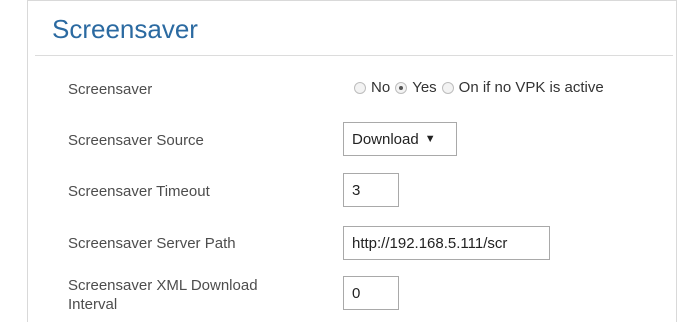 Image resolution: width=679 pixels, height=322 pixels. I want to click on radio-no-label: No, so click(380, 87).